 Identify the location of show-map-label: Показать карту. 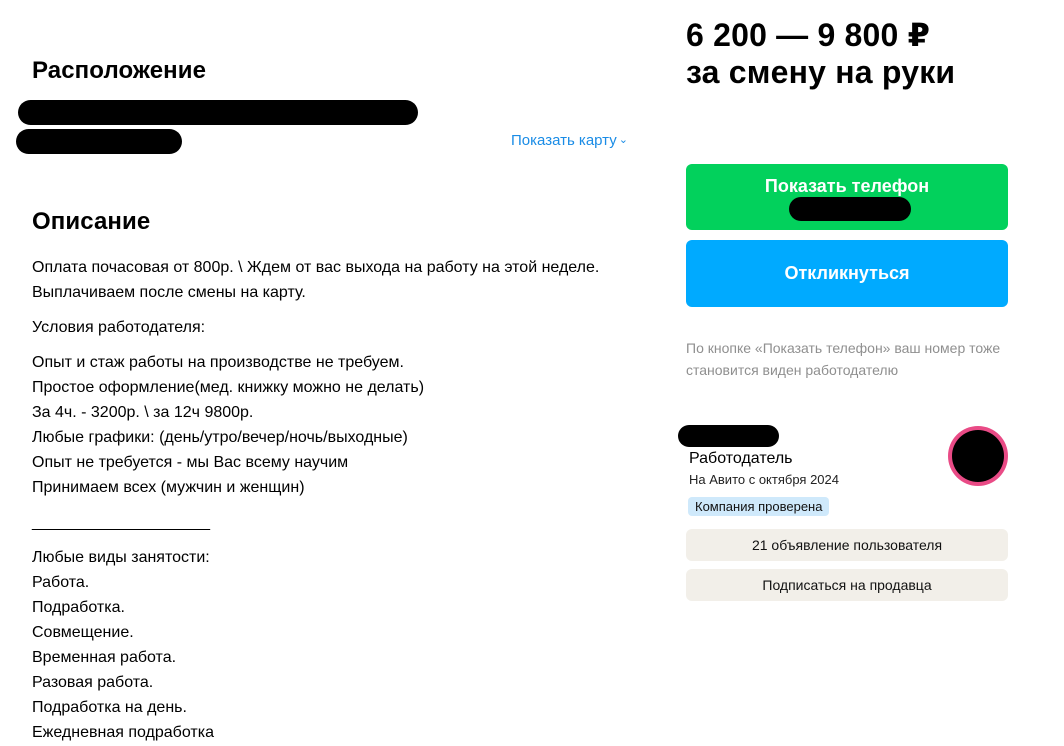
(564, 140).